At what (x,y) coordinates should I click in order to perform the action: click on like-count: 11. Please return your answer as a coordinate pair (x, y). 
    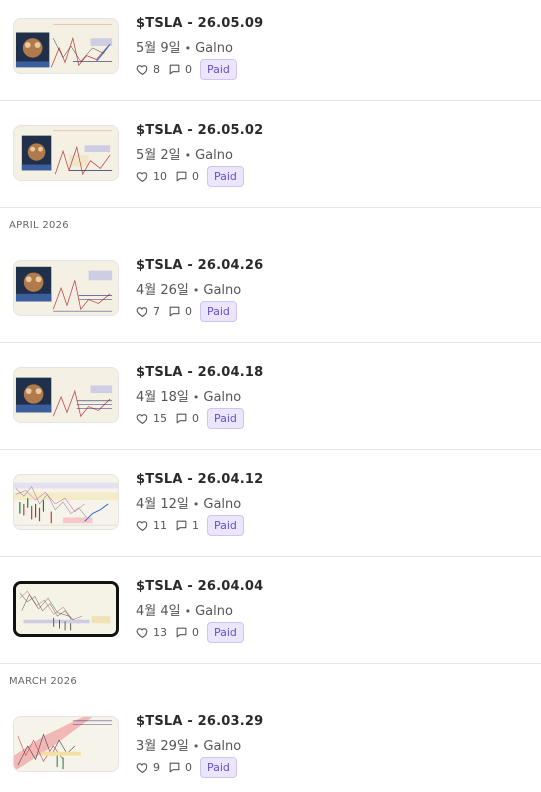
    Looking at the image, I should click on (160, 525).